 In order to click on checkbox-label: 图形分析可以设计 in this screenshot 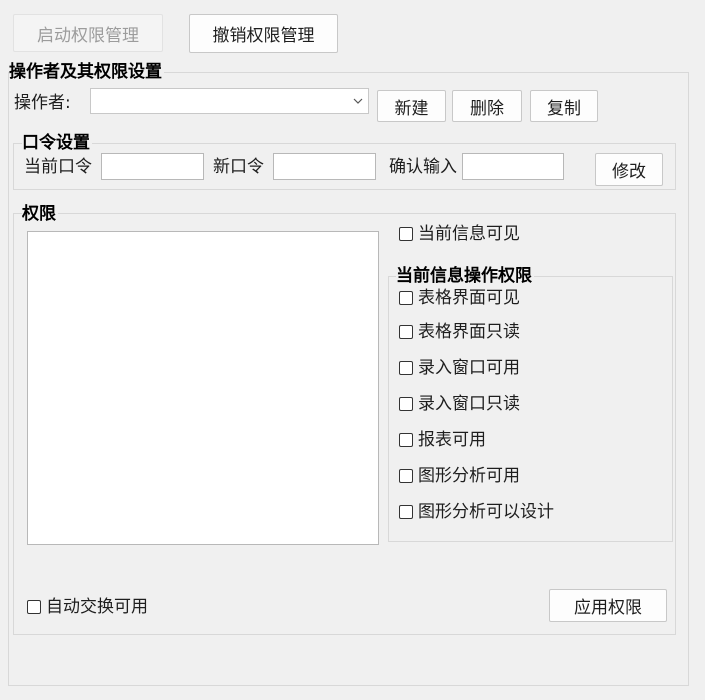, I will do `click(486, 512)`.